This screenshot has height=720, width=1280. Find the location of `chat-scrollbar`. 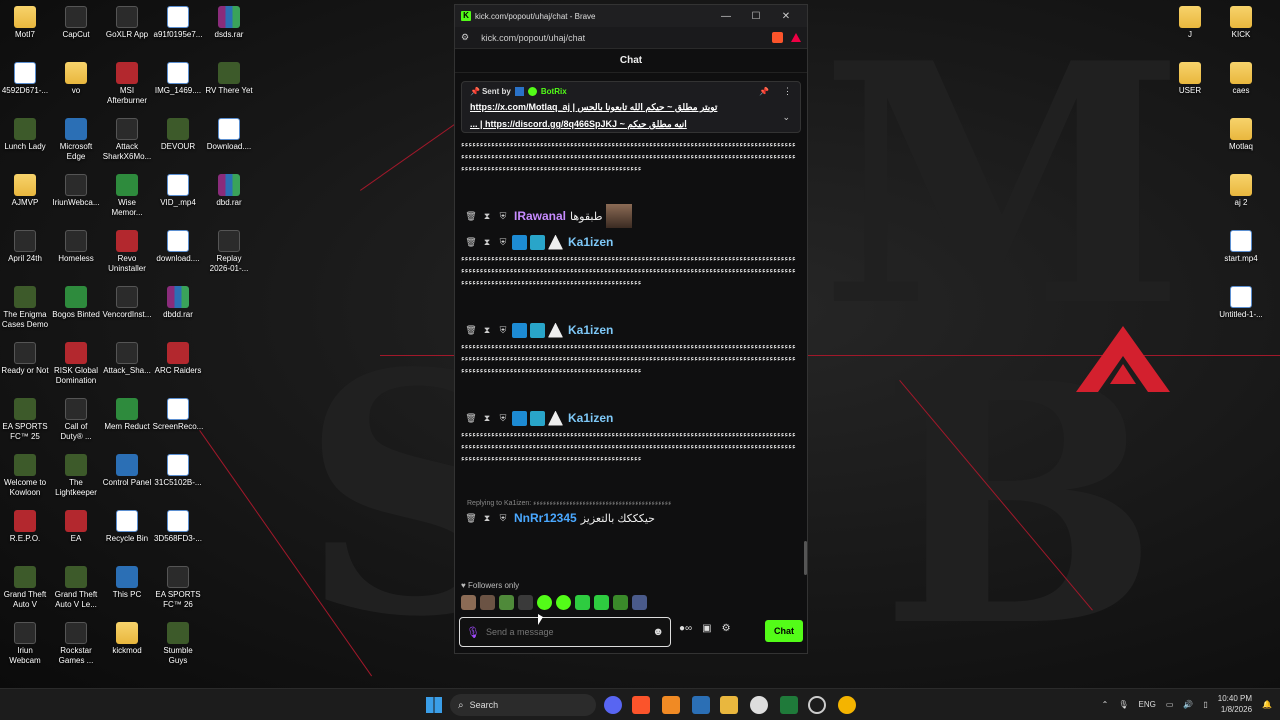

chat-scrollbar is located at coordinates (805, 558).